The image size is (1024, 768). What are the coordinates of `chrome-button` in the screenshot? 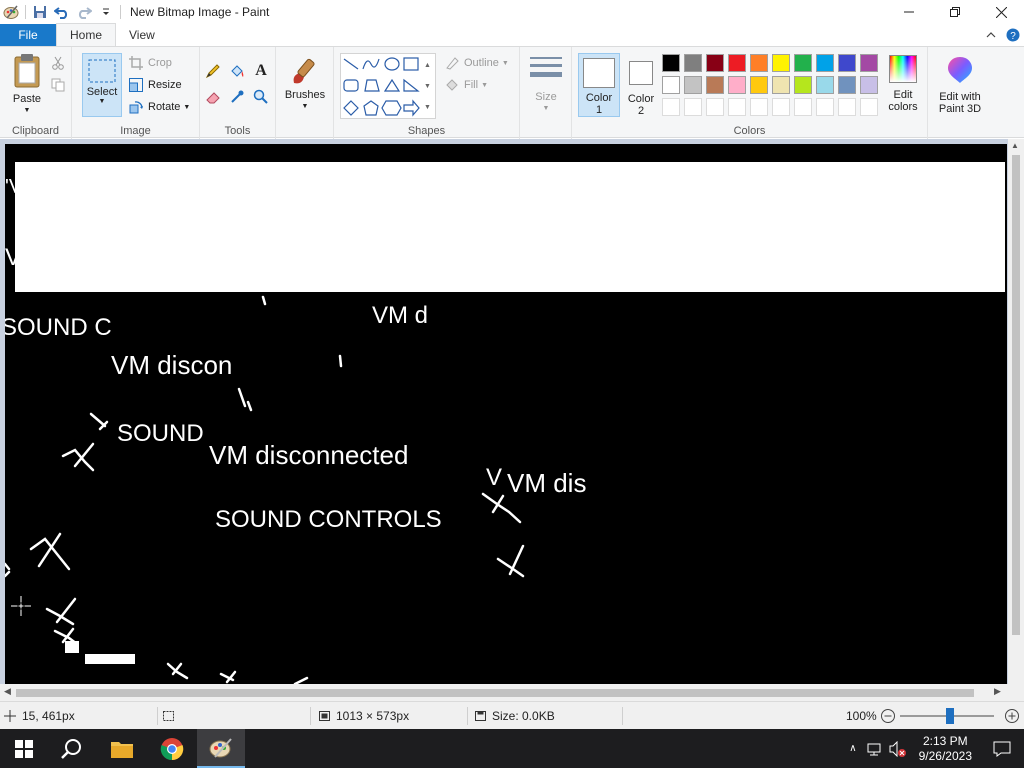 It's located at (172, 748).